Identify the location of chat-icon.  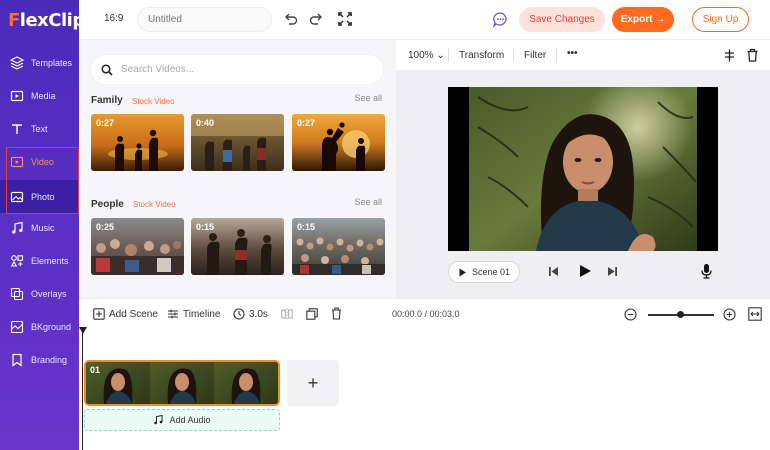
(500, 19).